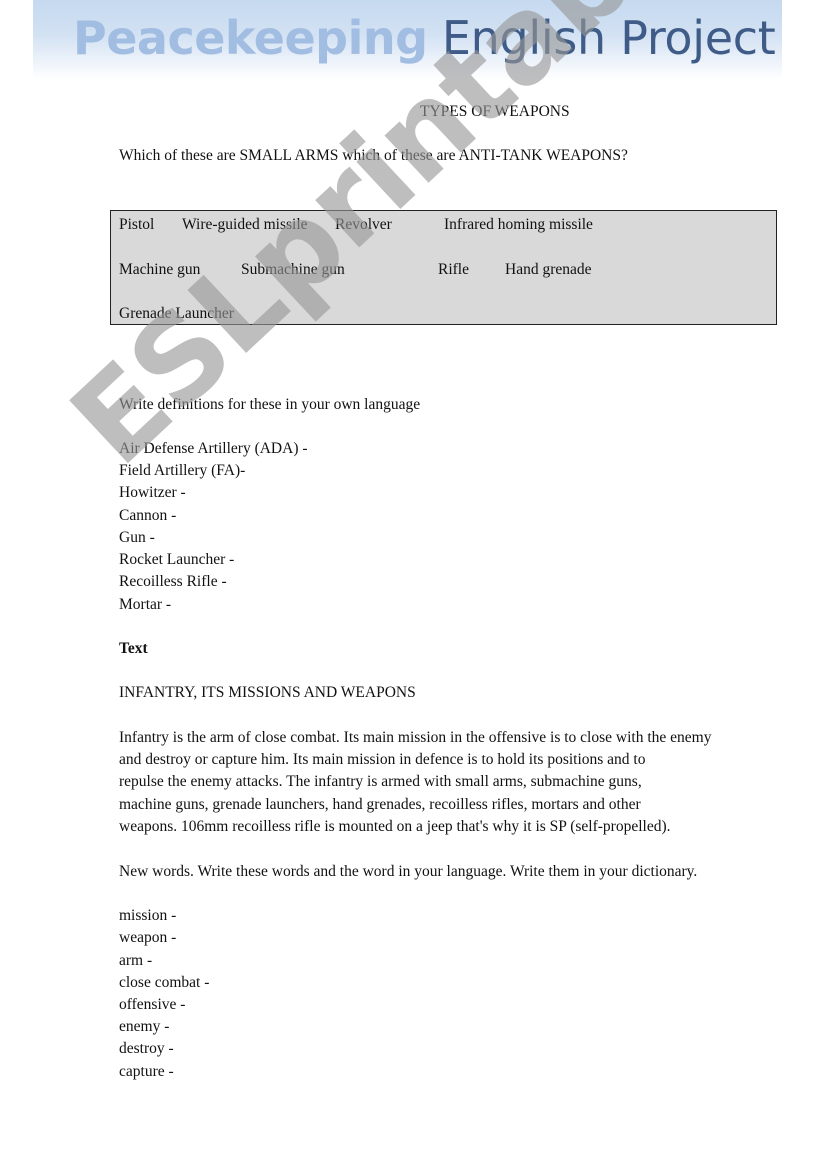  I want to click on header-banner: Peacekeeping English Project, so click(407, 40).